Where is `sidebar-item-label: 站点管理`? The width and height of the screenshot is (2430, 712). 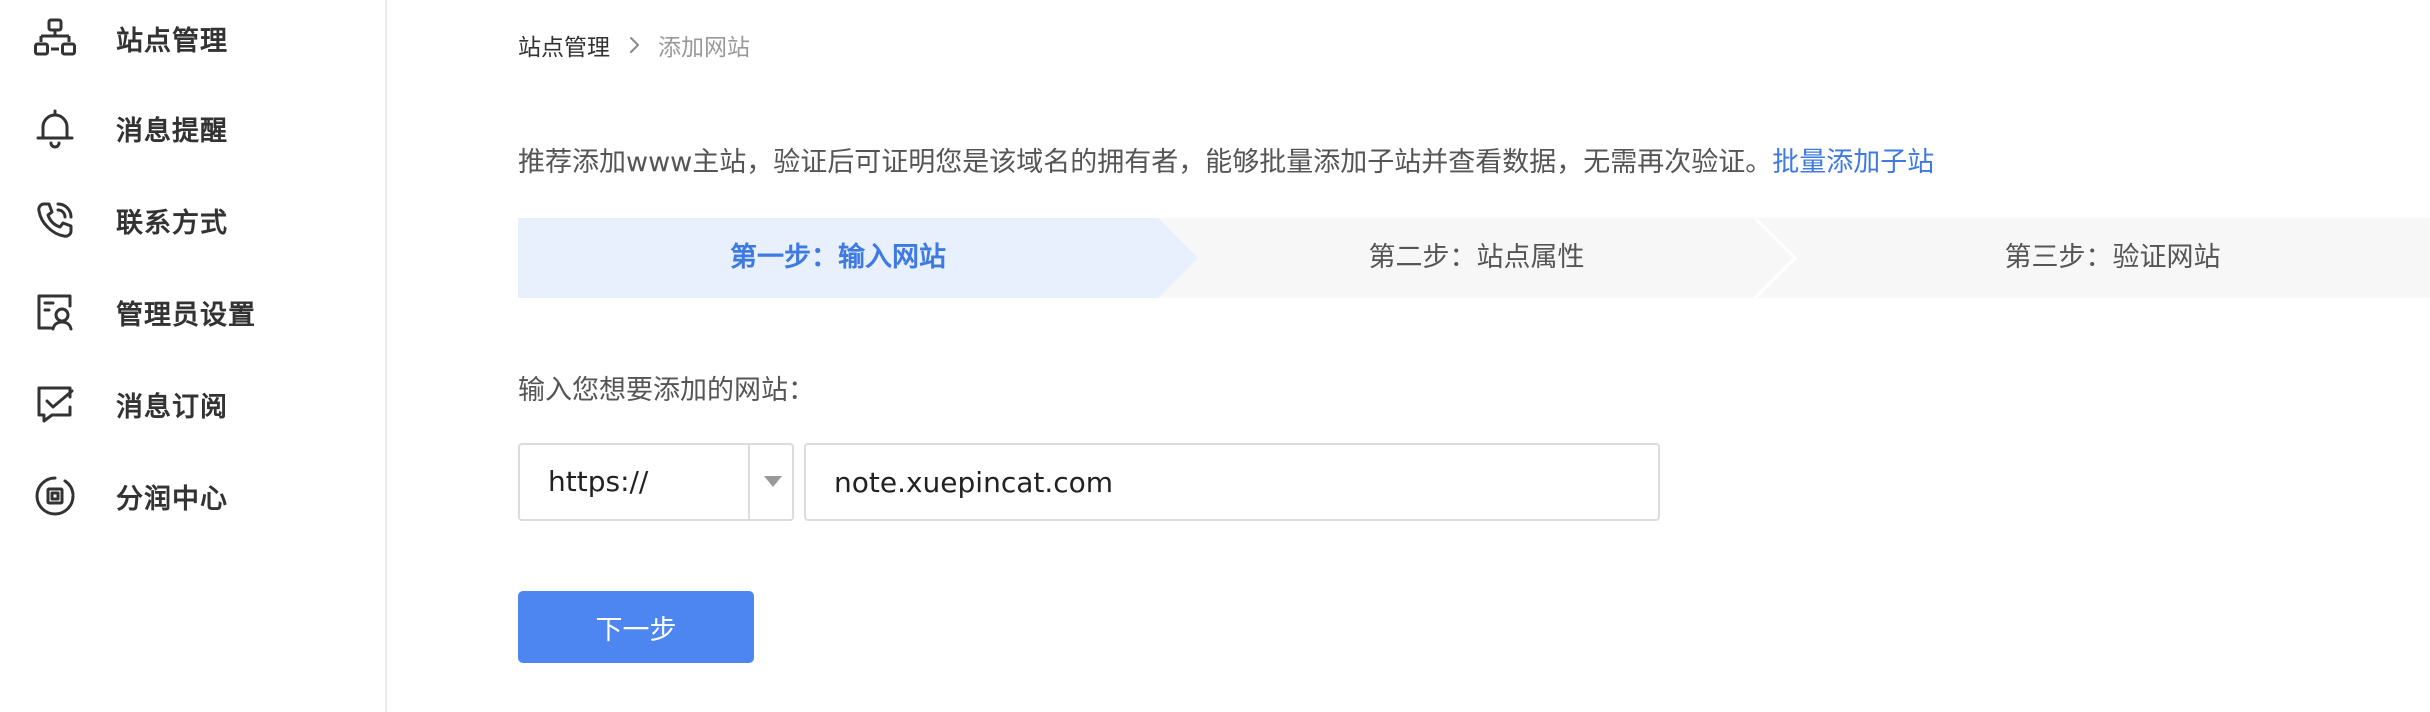 sidebar-item-label: 站点管理 is located at coordinates (172, 41).